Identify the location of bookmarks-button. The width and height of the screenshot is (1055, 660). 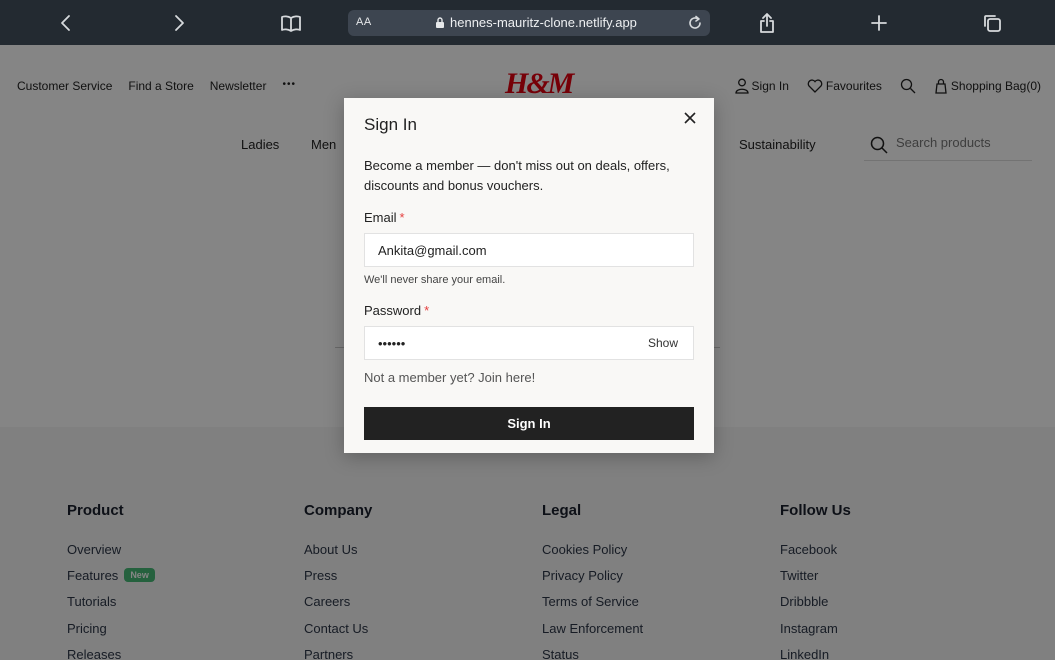
(291, 23).